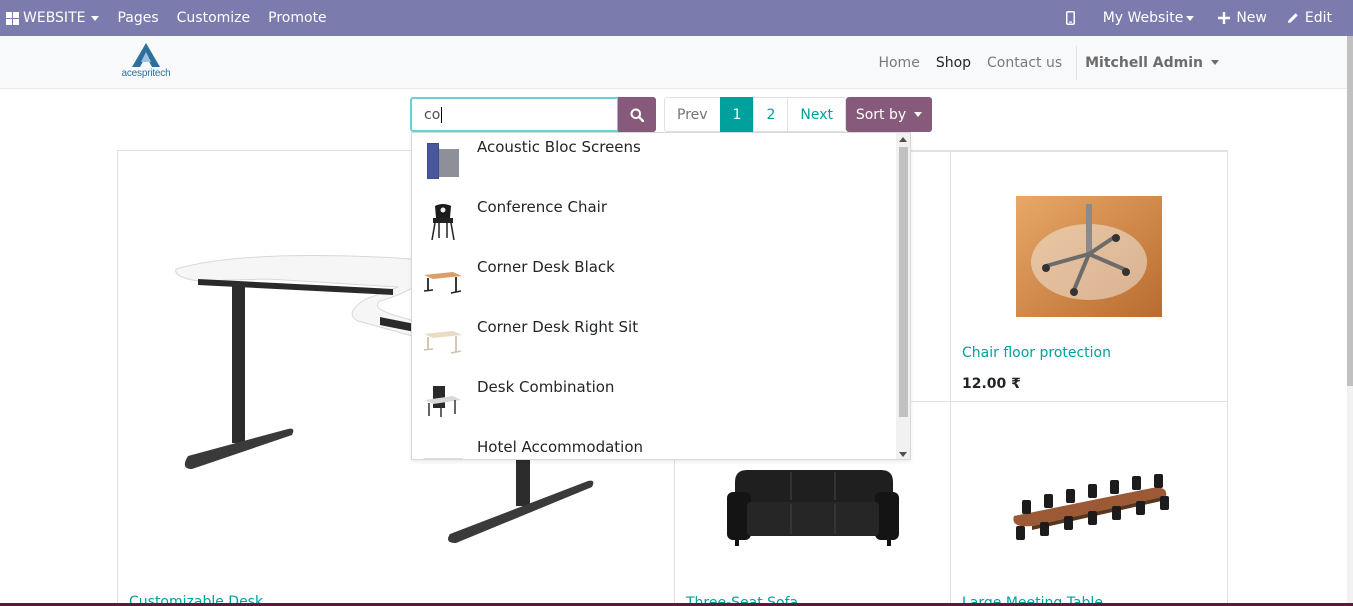 This screenshot has height=606, width=1353. I want to click on search-button, so click(637, 114).